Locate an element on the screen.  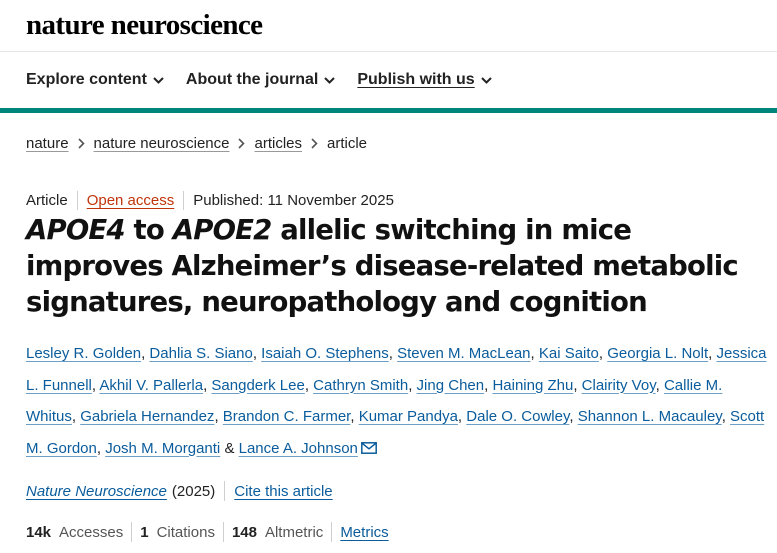
site-header: nature neuroscience is located at coordinates (388, 26).